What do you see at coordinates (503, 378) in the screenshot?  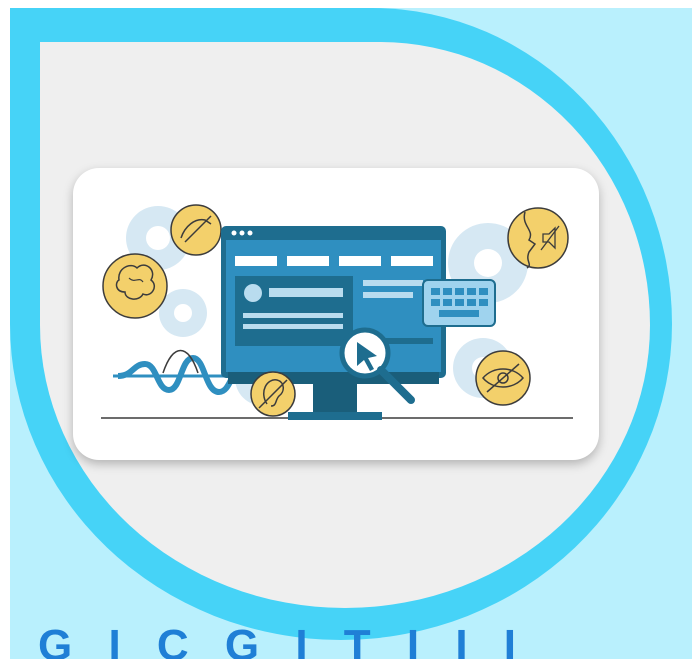 I see `hidden-eye-icon` at bounding box center [503, 378].